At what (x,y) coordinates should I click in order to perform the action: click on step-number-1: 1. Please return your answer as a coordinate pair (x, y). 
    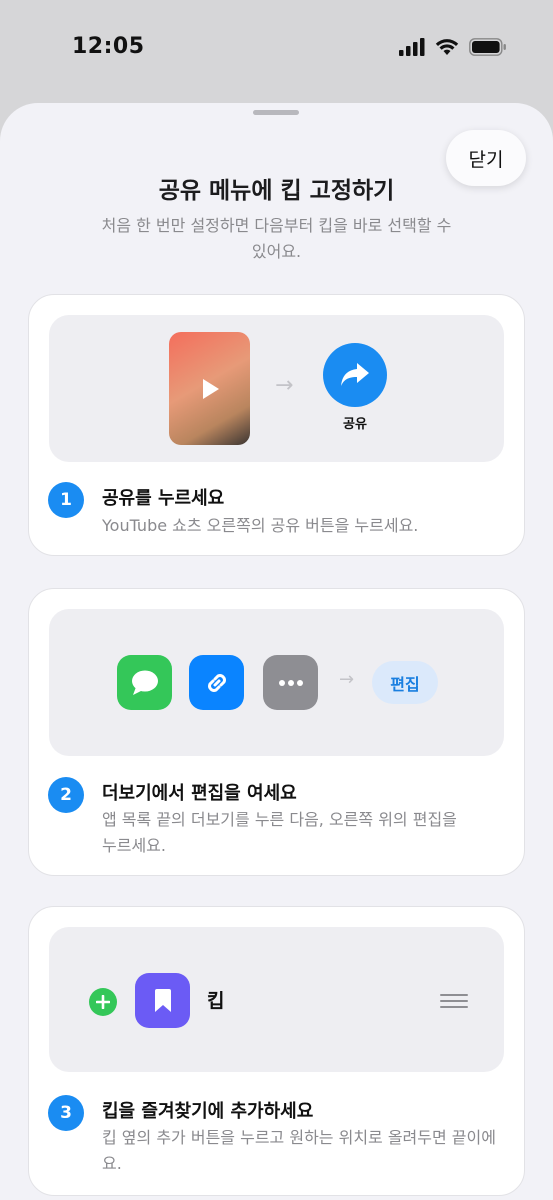
    Looking at the image, I should click on (66, 500).